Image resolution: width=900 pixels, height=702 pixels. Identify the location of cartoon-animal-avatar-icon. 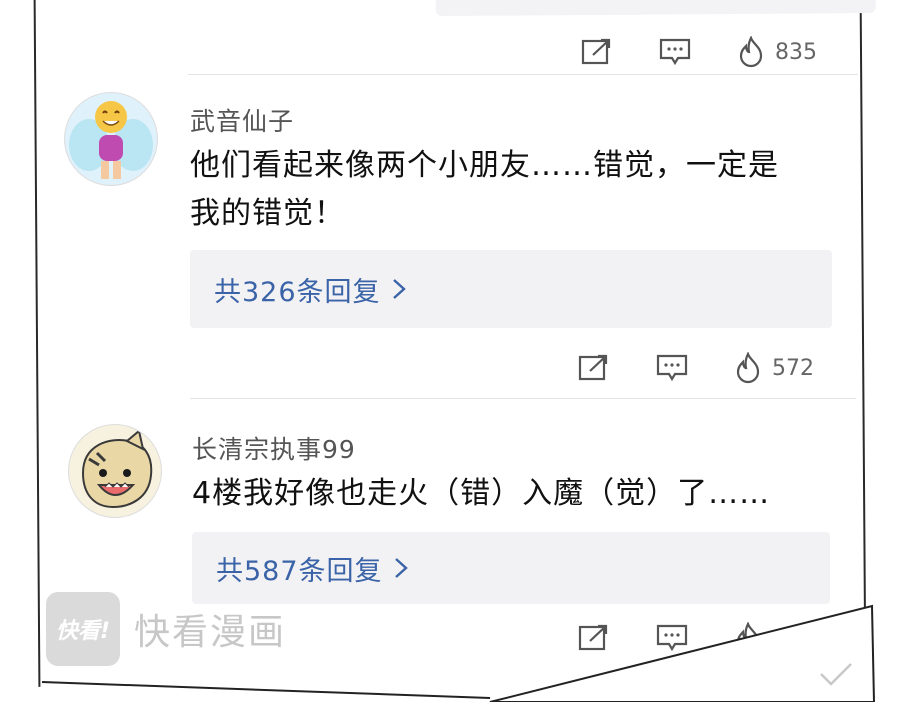
(117, 469).